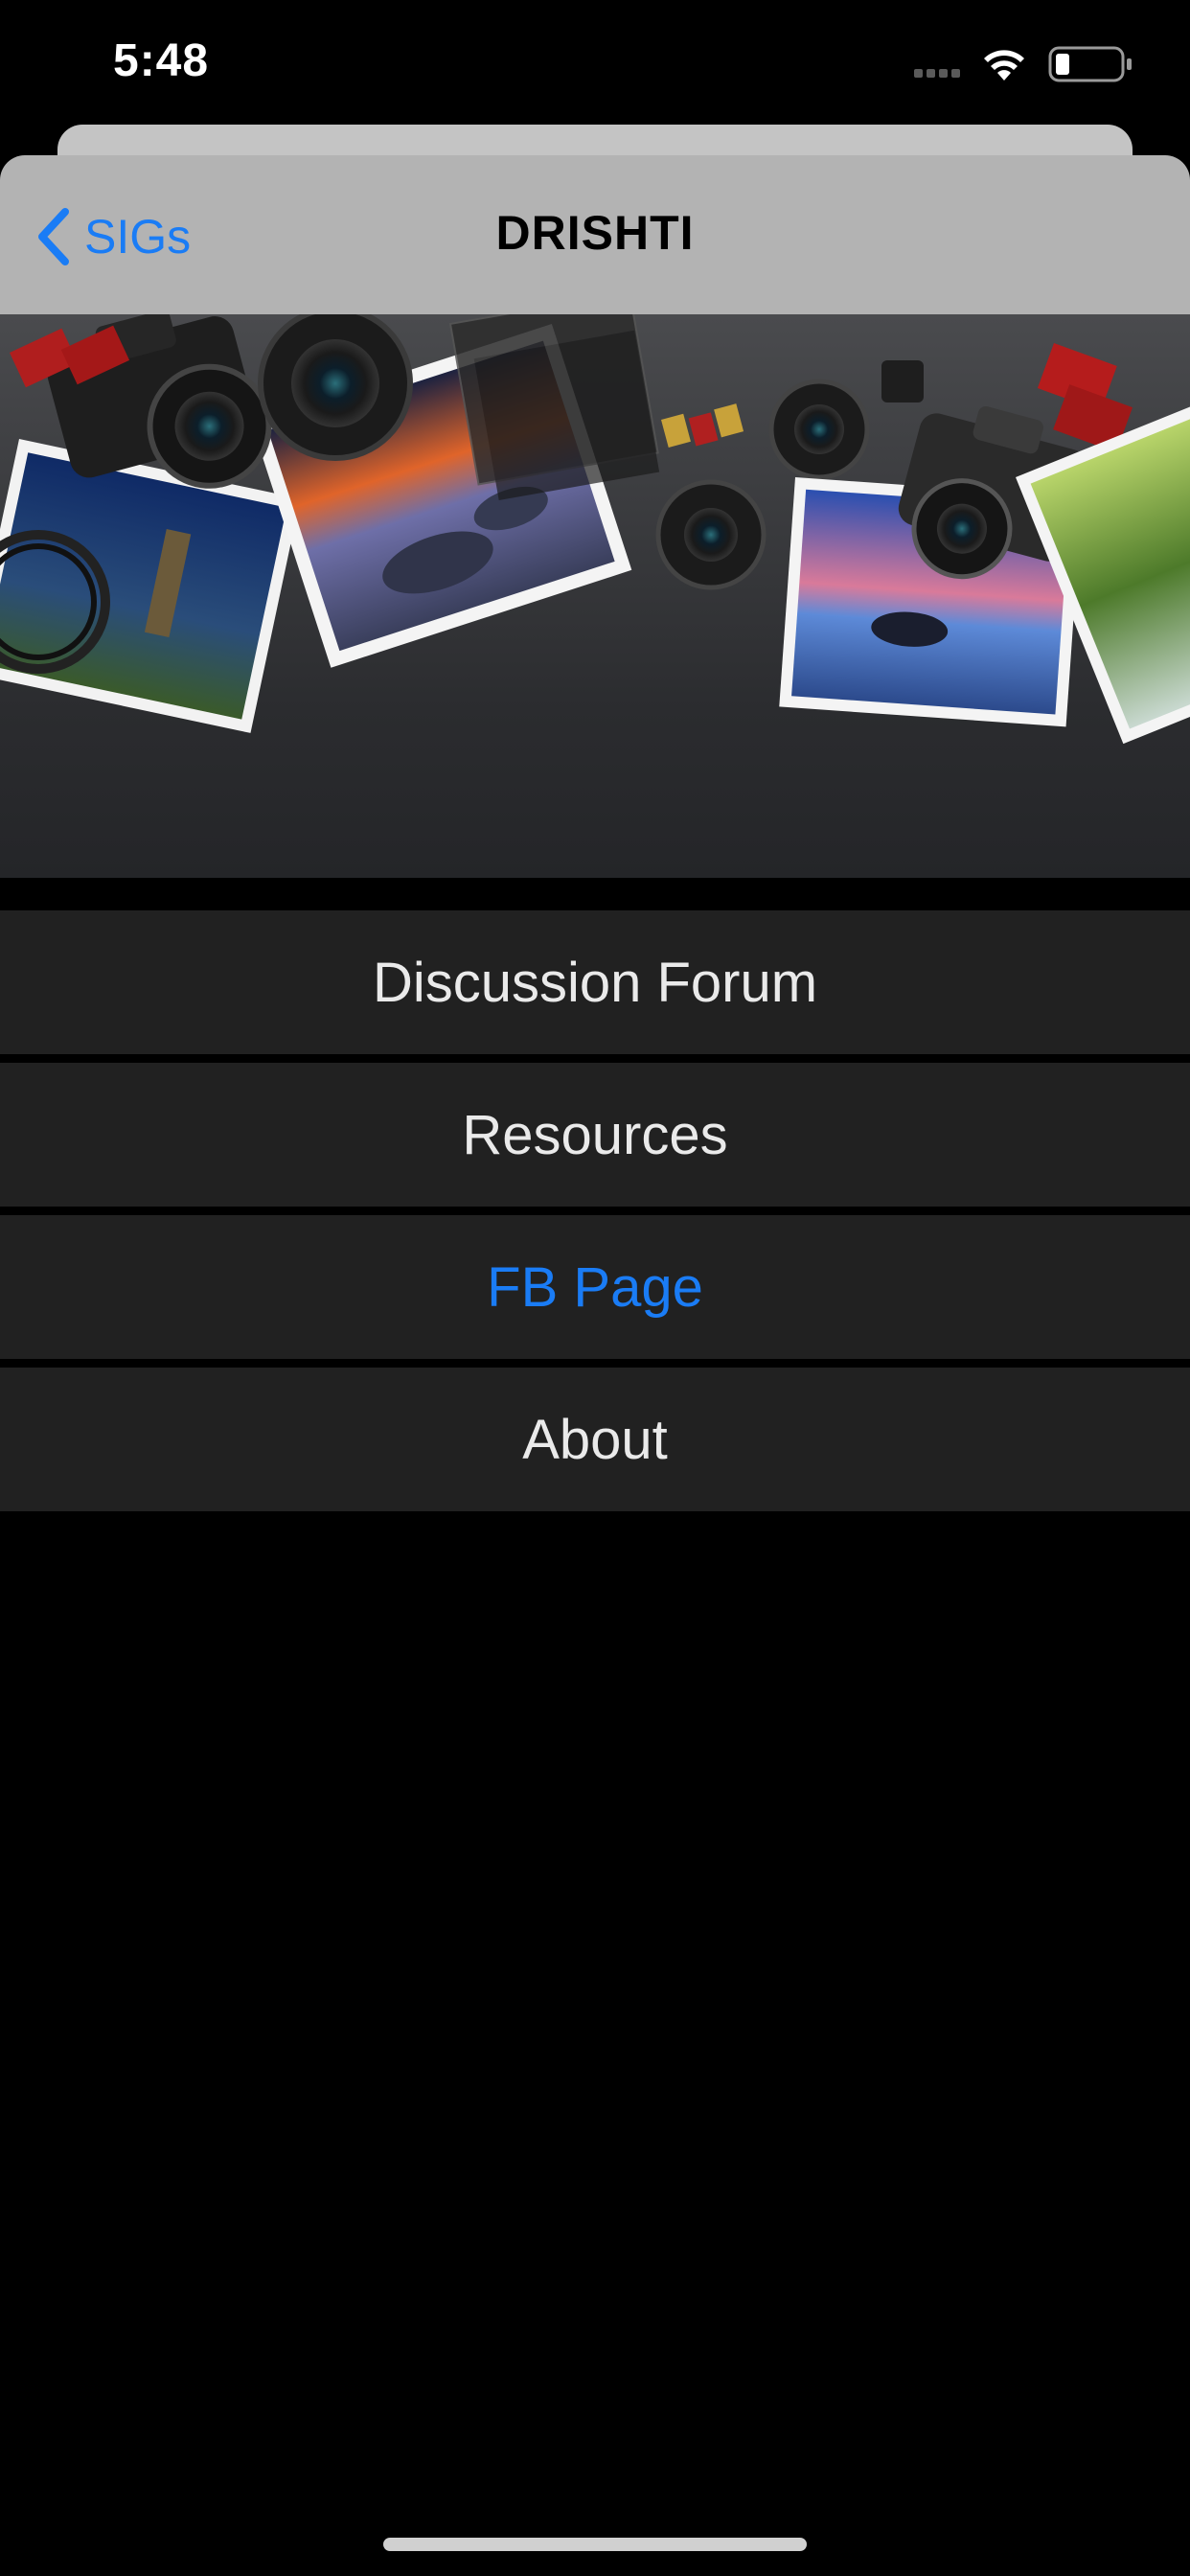 The width and height of the screenshot is (1190, 2576). I want to click on status-time: 5:48, so click(162, 60).